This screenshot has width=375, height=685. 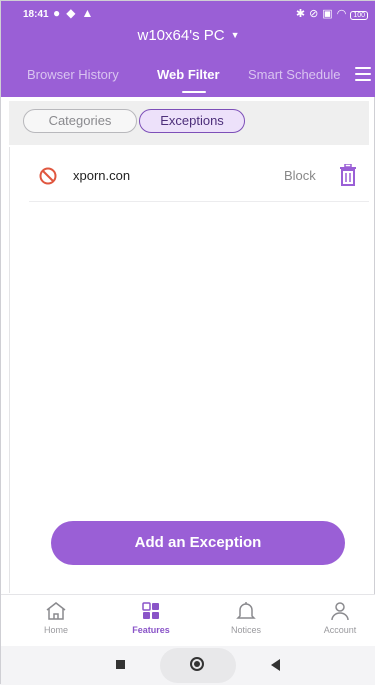 I want to click on sim-icon: ▣, so click(x=329, y=14).